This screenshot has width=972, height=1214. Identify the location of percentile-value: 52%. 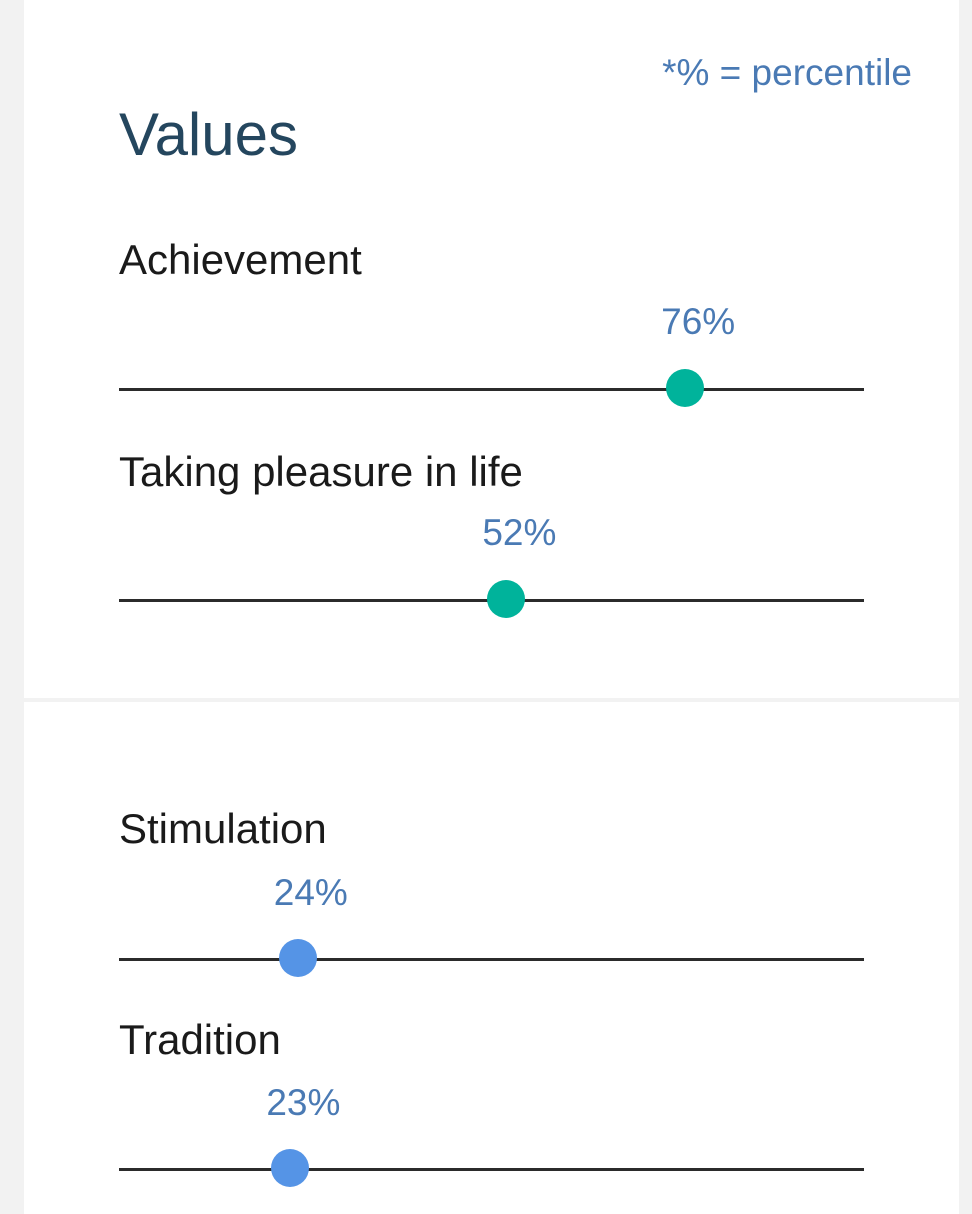
(519, 532).